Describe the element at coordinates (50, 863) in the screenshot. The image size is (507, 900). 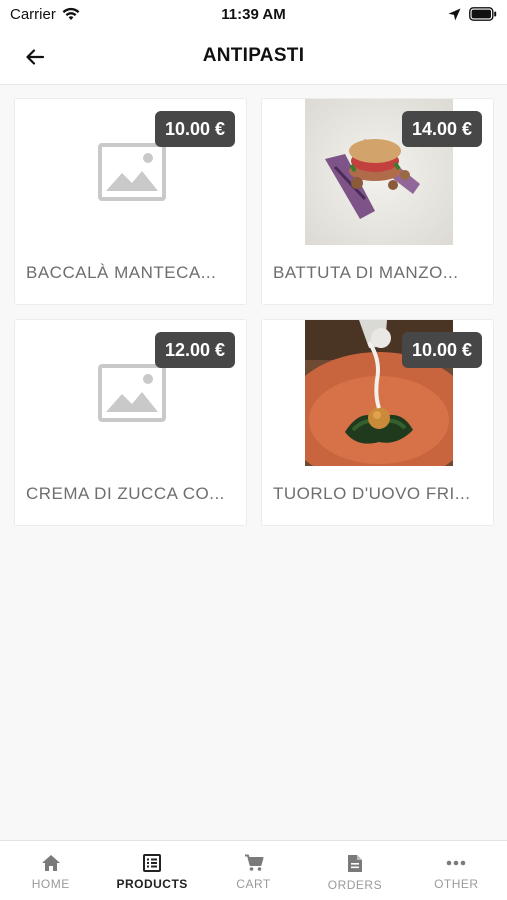
I see `home-icon` at that location.